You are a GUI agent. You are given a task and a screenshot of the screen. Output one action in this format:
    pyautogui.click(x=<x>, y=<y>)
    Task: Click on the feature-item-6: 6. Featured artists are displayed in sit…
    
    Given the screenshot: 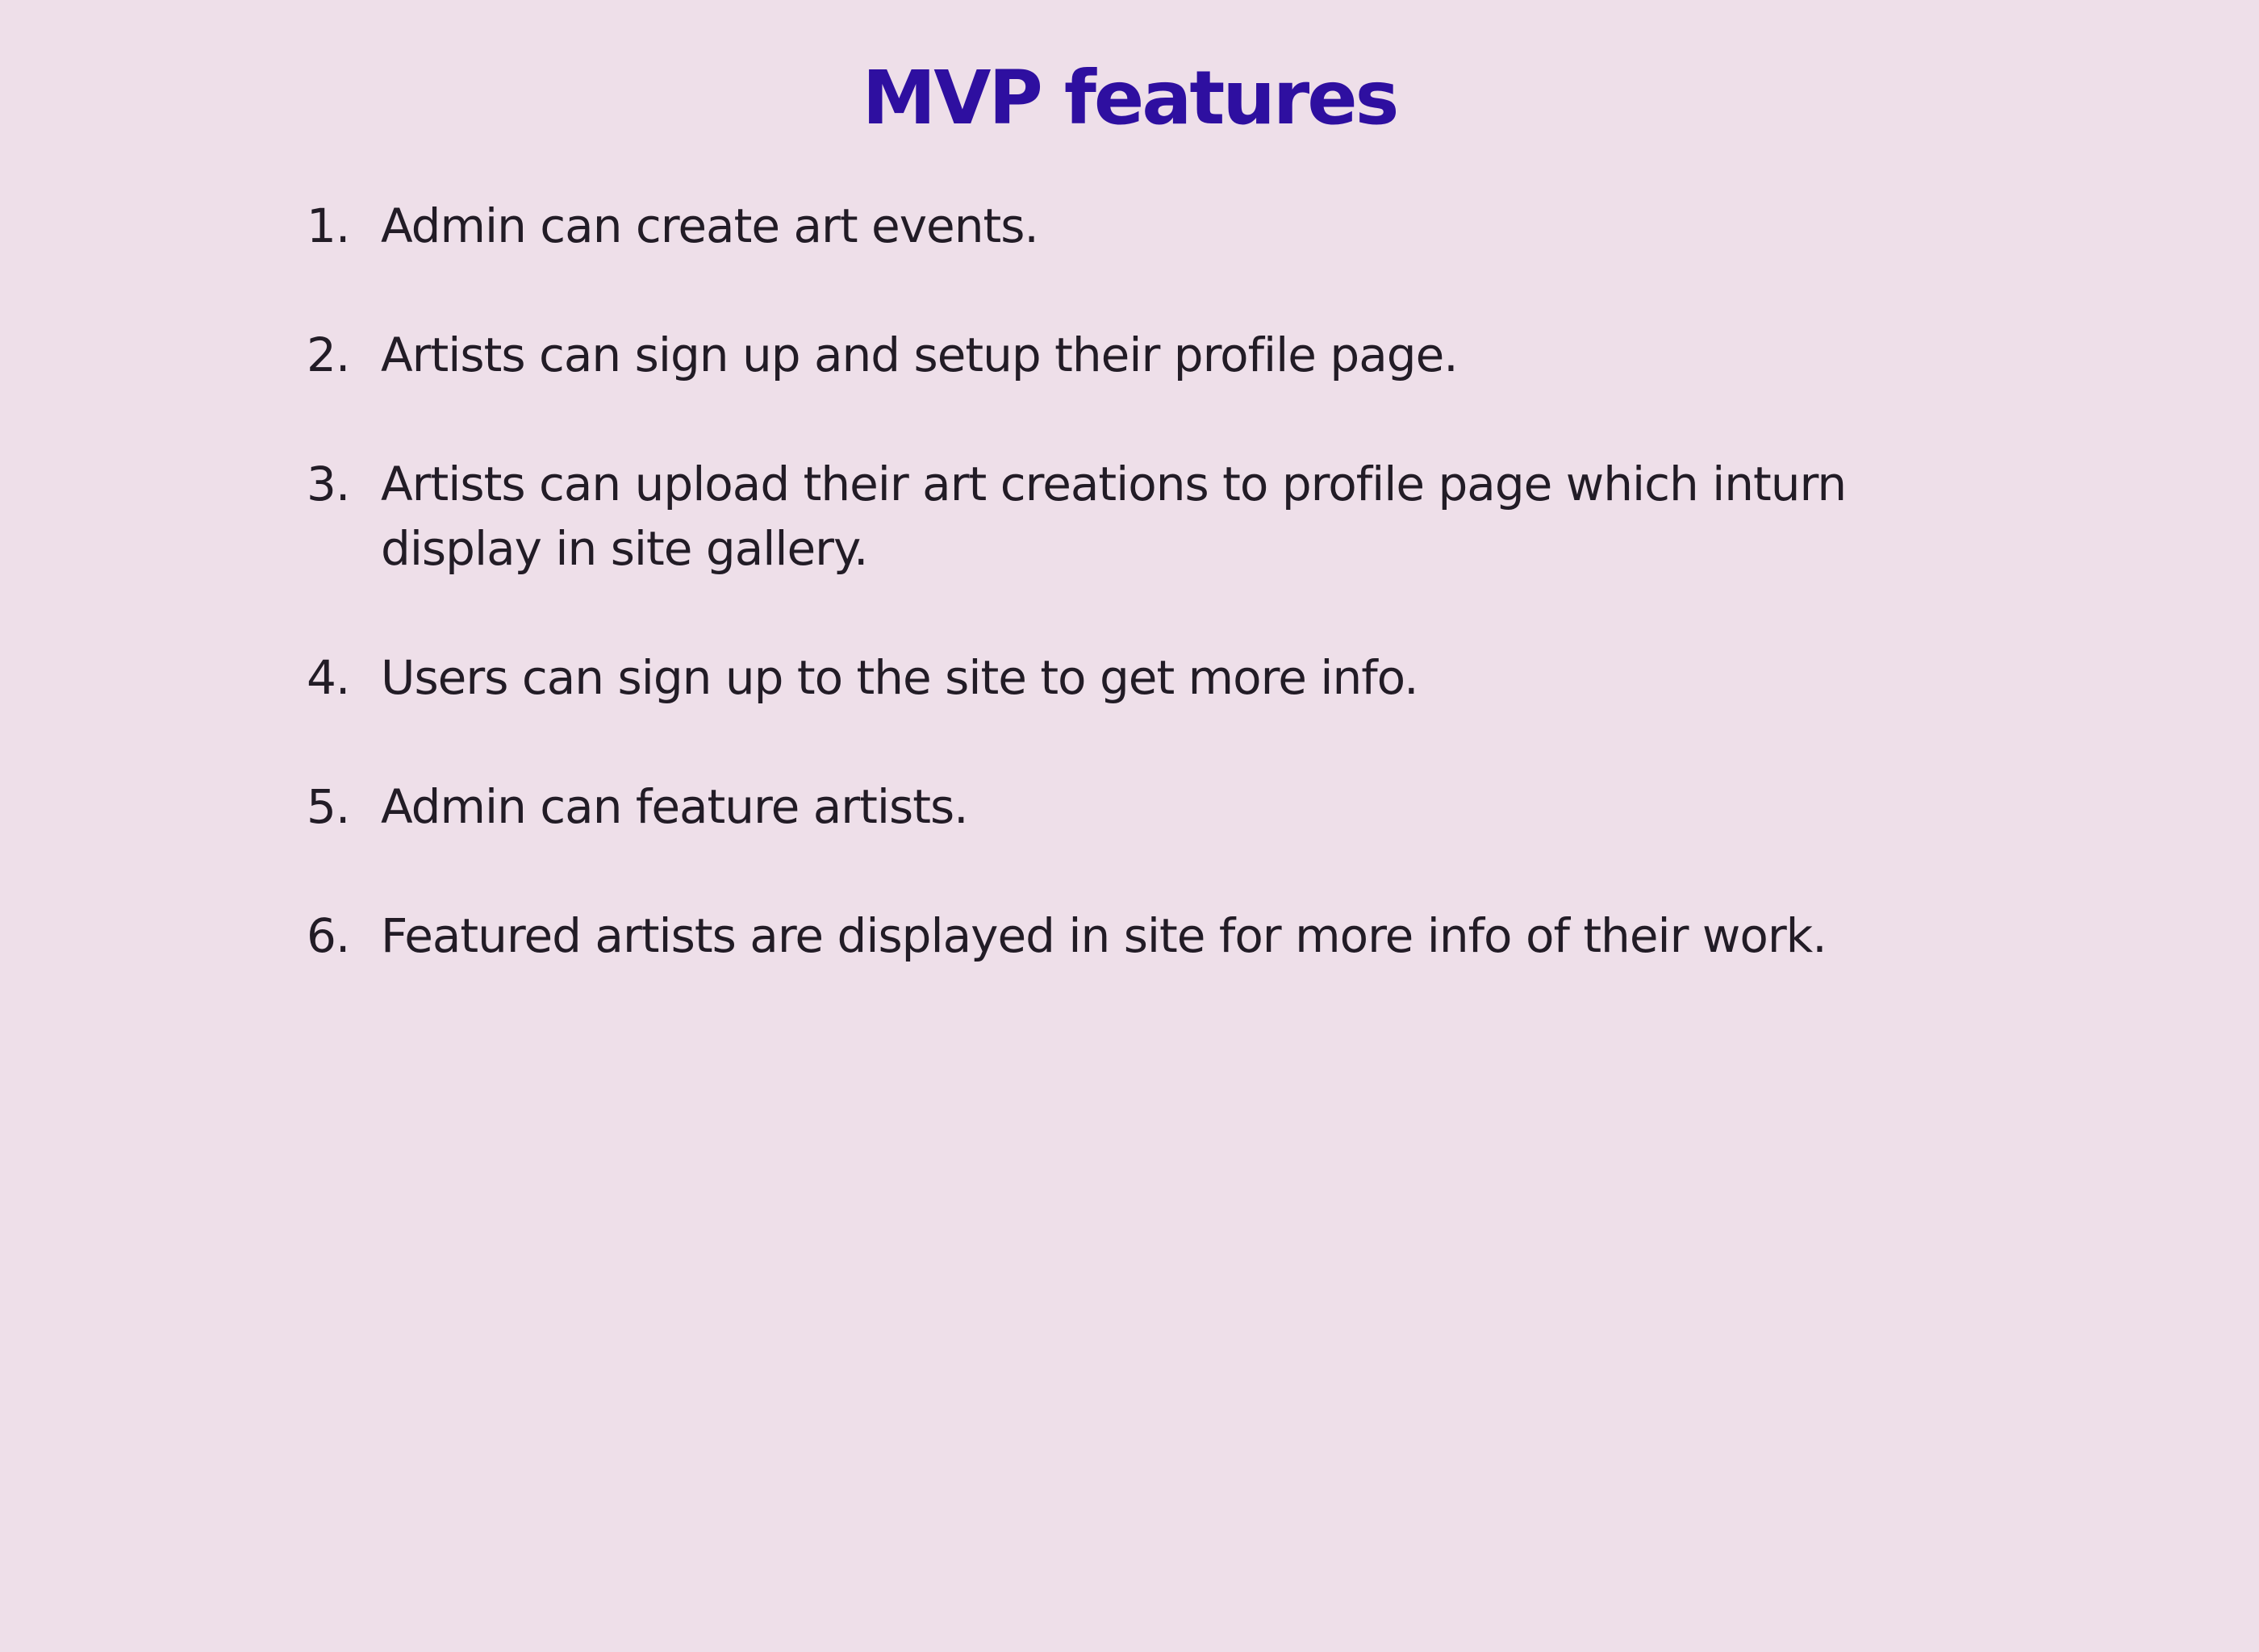 What is the action you would take?
    pyautogui.click(x=1114, y=935)
    